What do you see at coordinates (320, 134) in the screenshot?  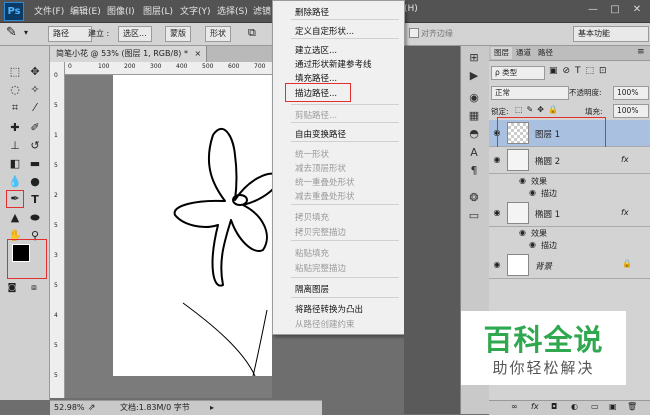 I see `menu-item-free-transform: 自由变换路径` at bounding box center [320, 134].